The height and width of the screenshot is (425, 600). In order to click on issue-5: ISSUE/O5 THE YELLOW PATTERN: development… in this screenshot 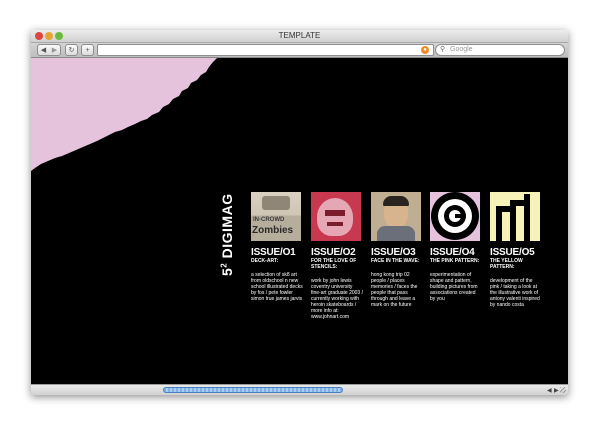, I will do `click(517, 250)`.